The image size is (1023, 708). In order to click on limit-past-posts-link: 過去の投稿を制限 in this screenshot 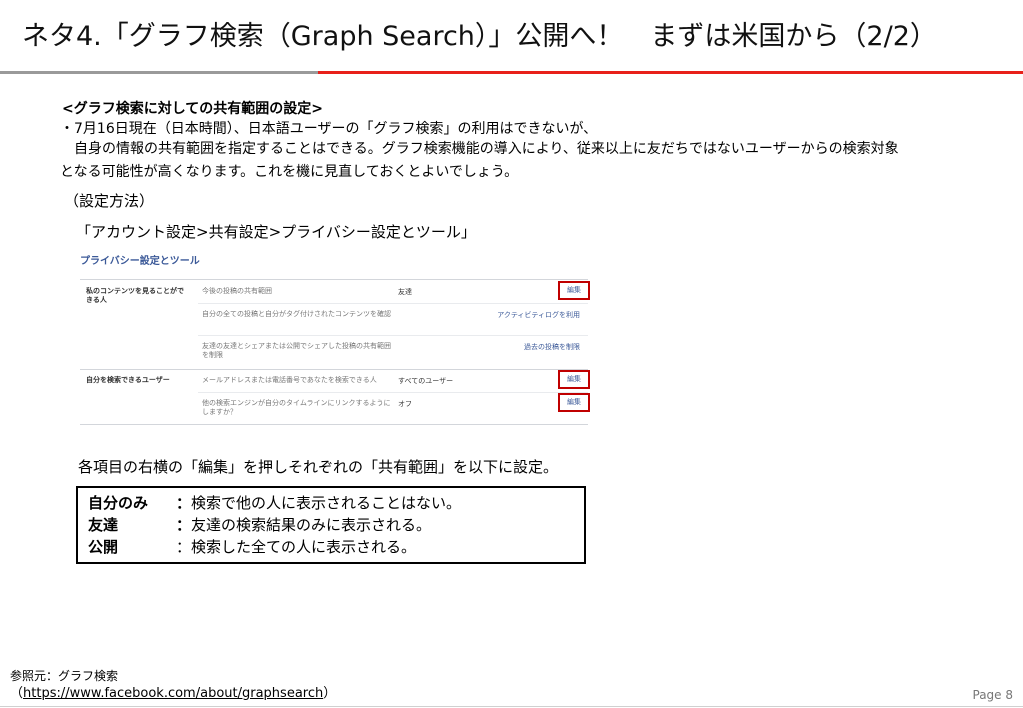, I will do `click(552, 347)`.